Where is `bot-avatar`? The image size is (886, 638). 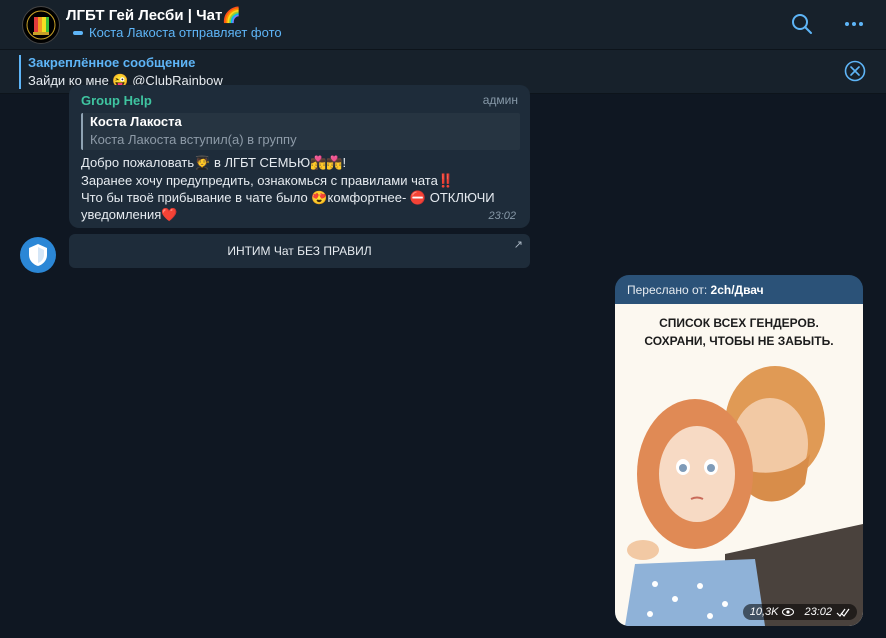
bot-avatar is located at coordinates (38, 255).